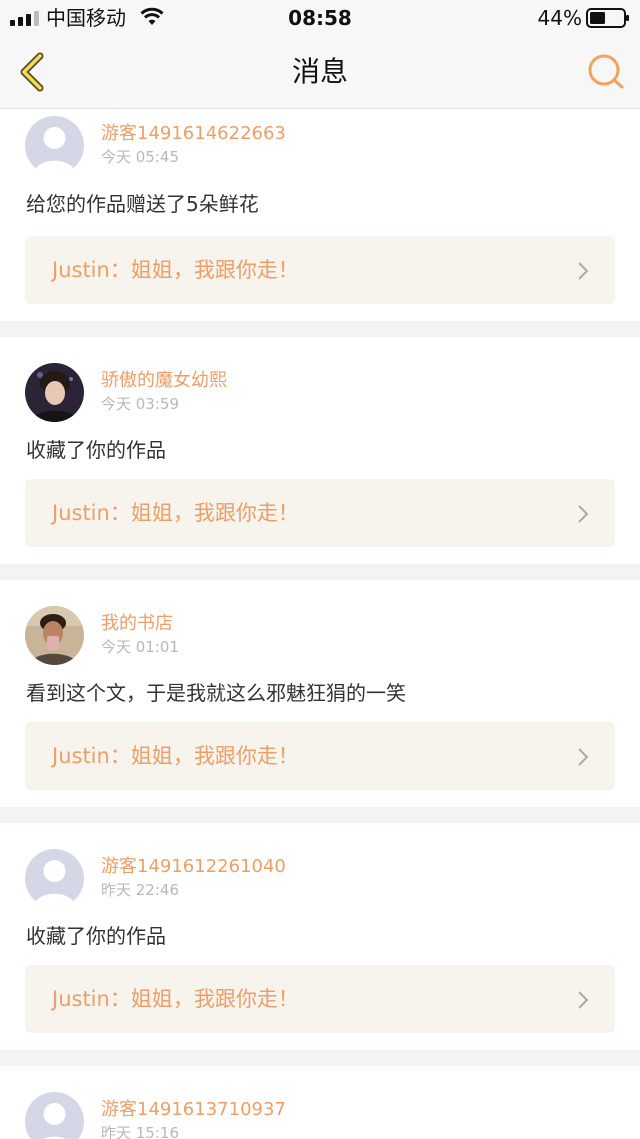 This screenshot has height=1139, width=640. Describe the element at coordinates (320, 18) in the screenshot. I see `status-bar: 中国移动 08:58 44%` at that location.